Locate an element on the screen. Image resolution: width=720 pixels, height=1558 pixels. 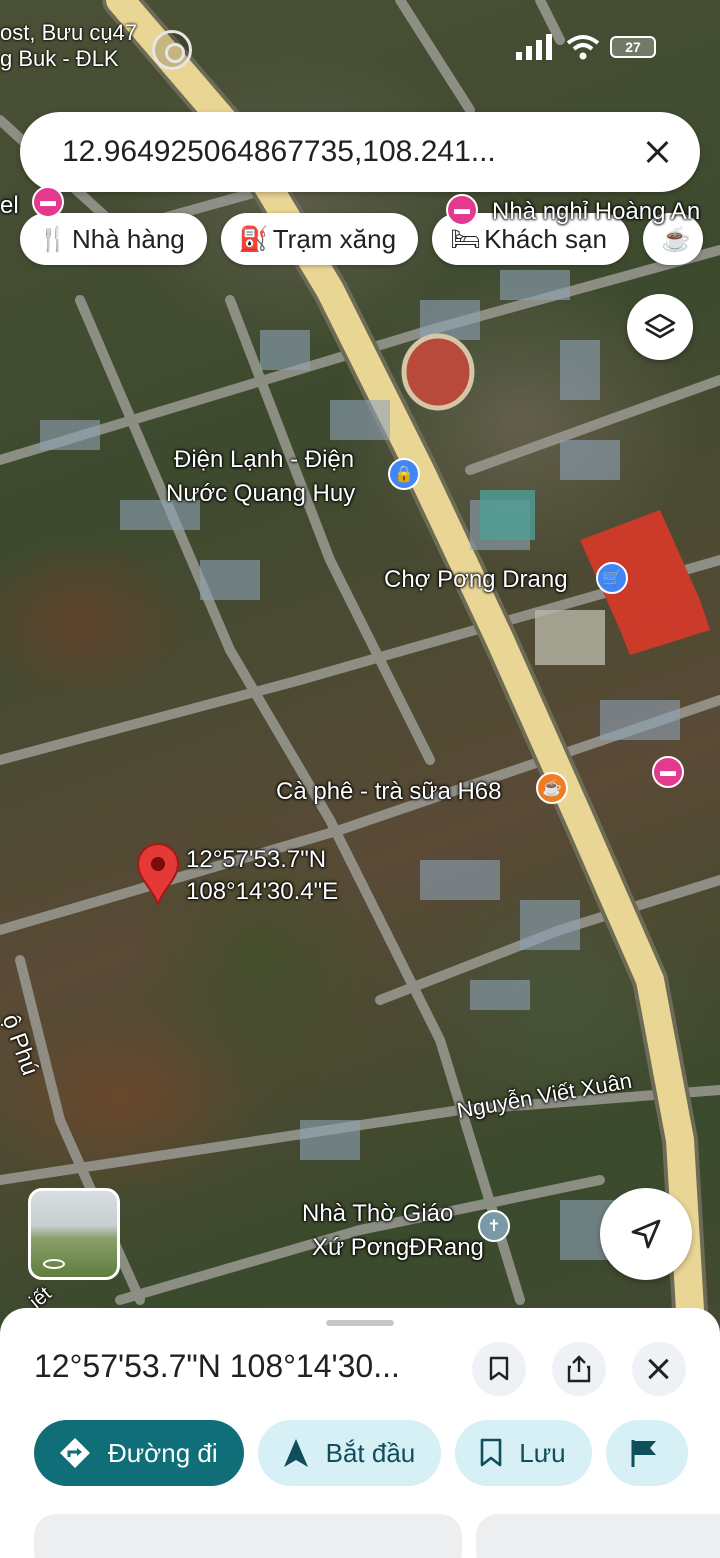
status-location-line1: ost, Bưu cụ47 is located at coordinates (69, 32).